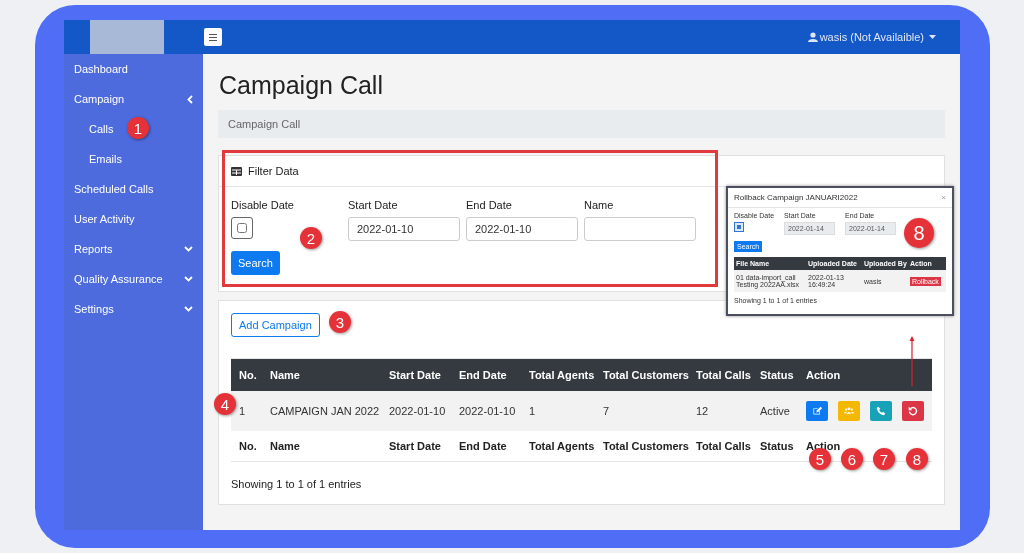 The width and height of the screenshot is (1024, 553). What do you see at coordinates (486, 446) in the screenshot?
I see `column-footer: End Date` at bounding box center [486, 446].